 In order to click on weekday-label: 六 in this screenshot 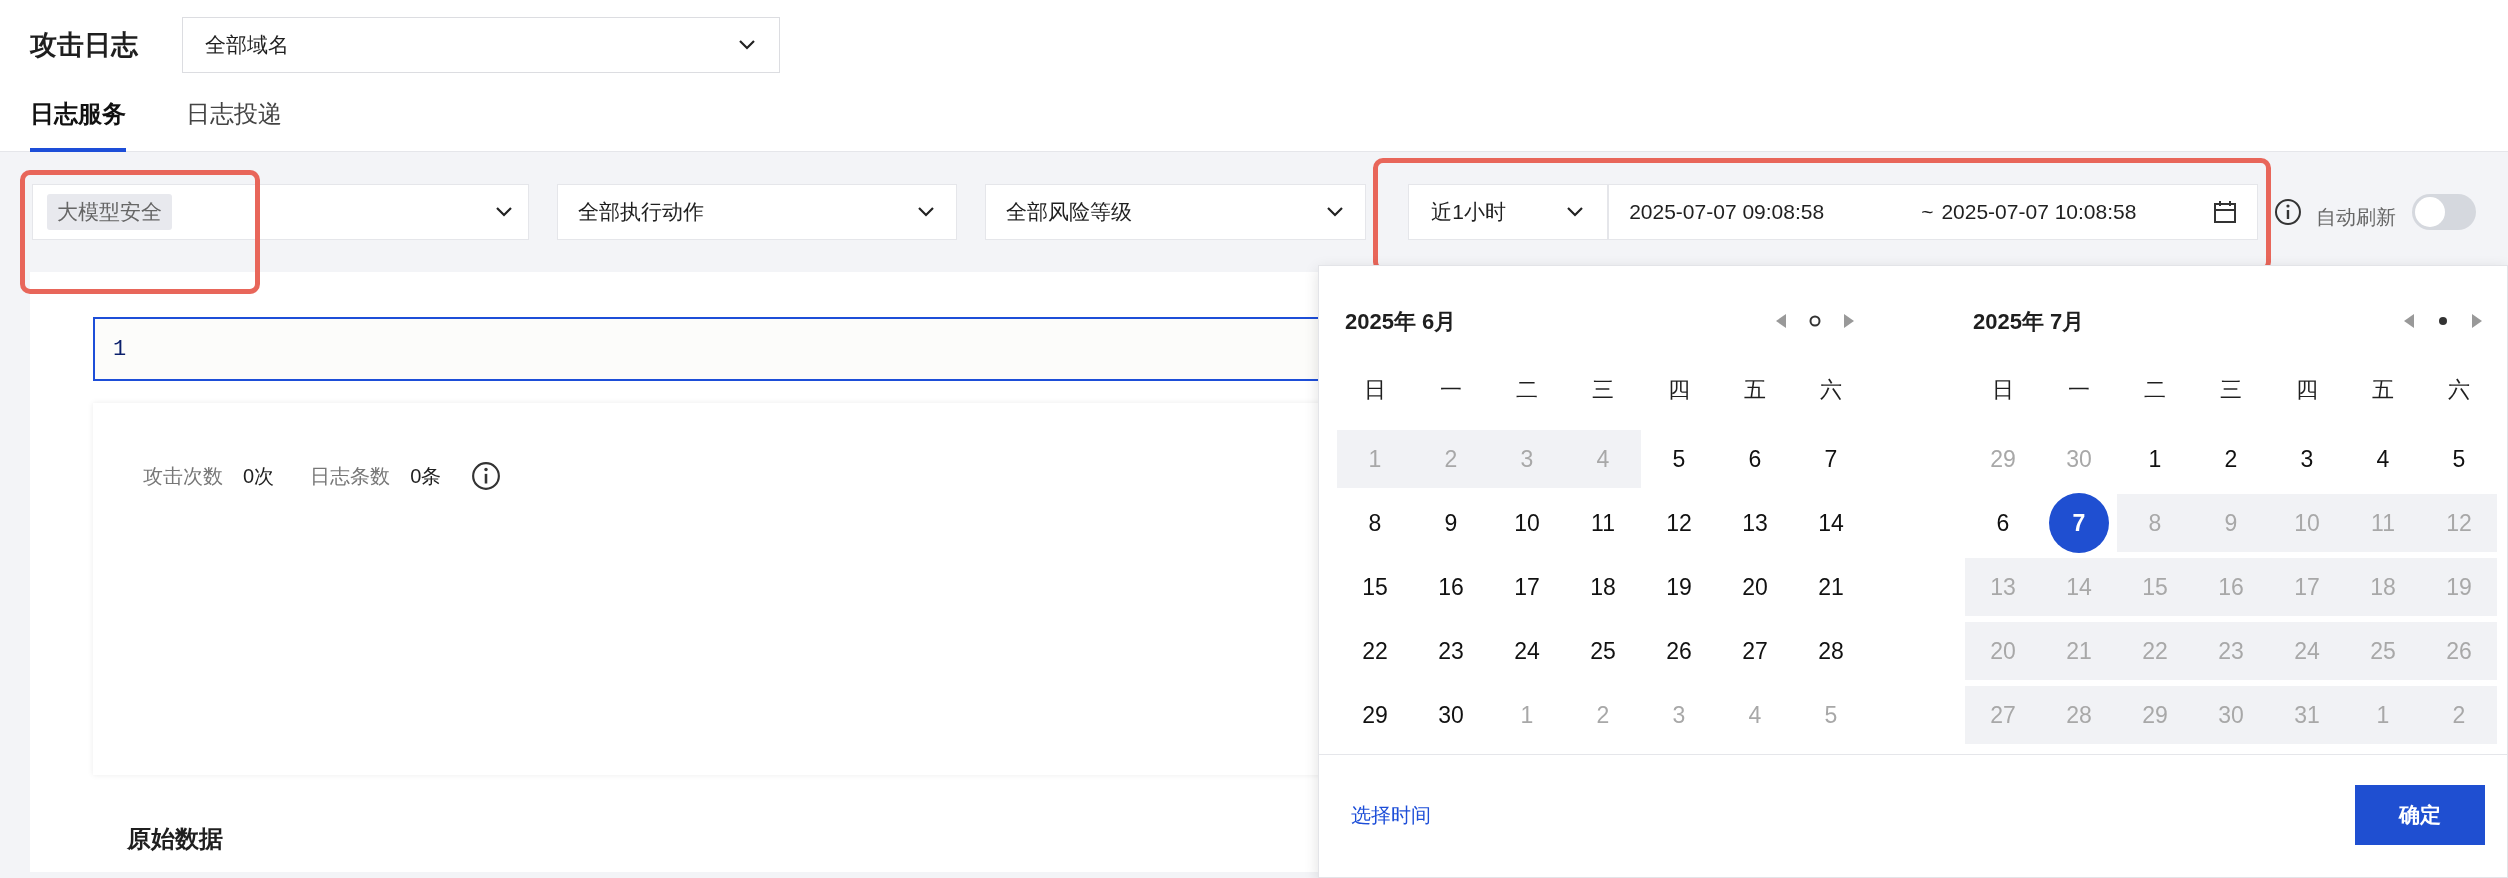, I will do `click(2459, 389)`.